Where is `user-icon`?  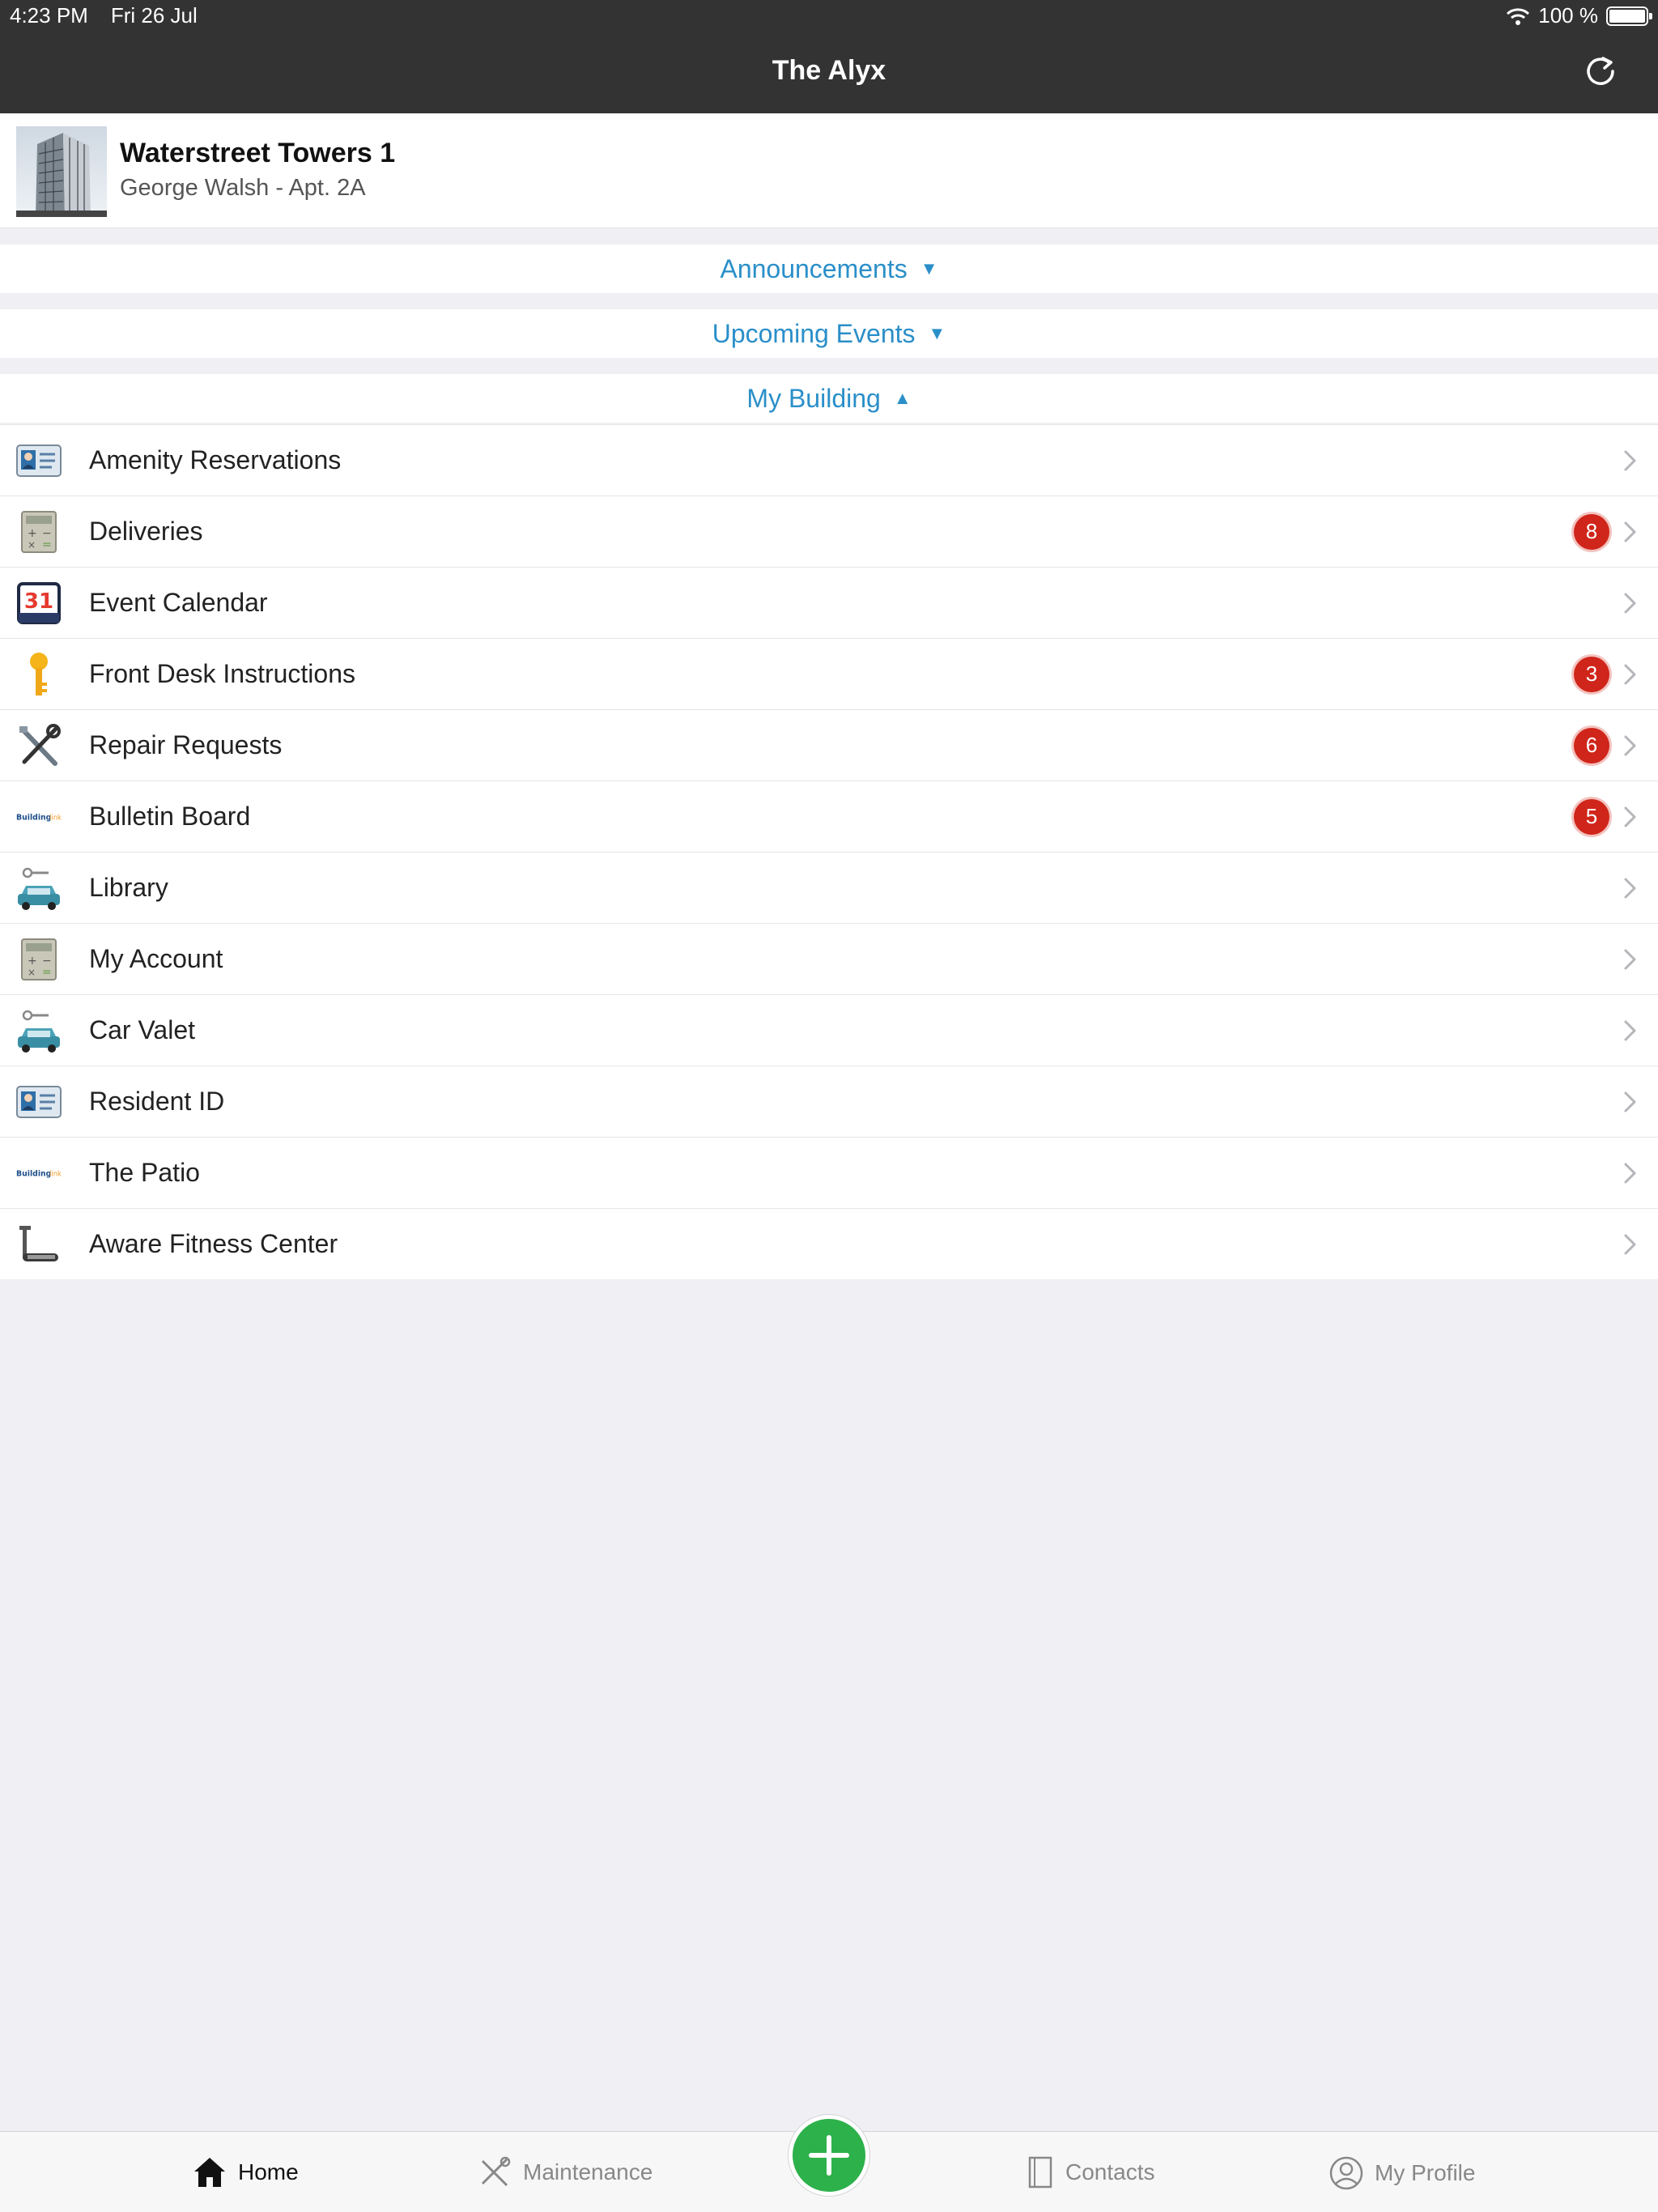
user-icon is located at coordinates (1346, 2173).